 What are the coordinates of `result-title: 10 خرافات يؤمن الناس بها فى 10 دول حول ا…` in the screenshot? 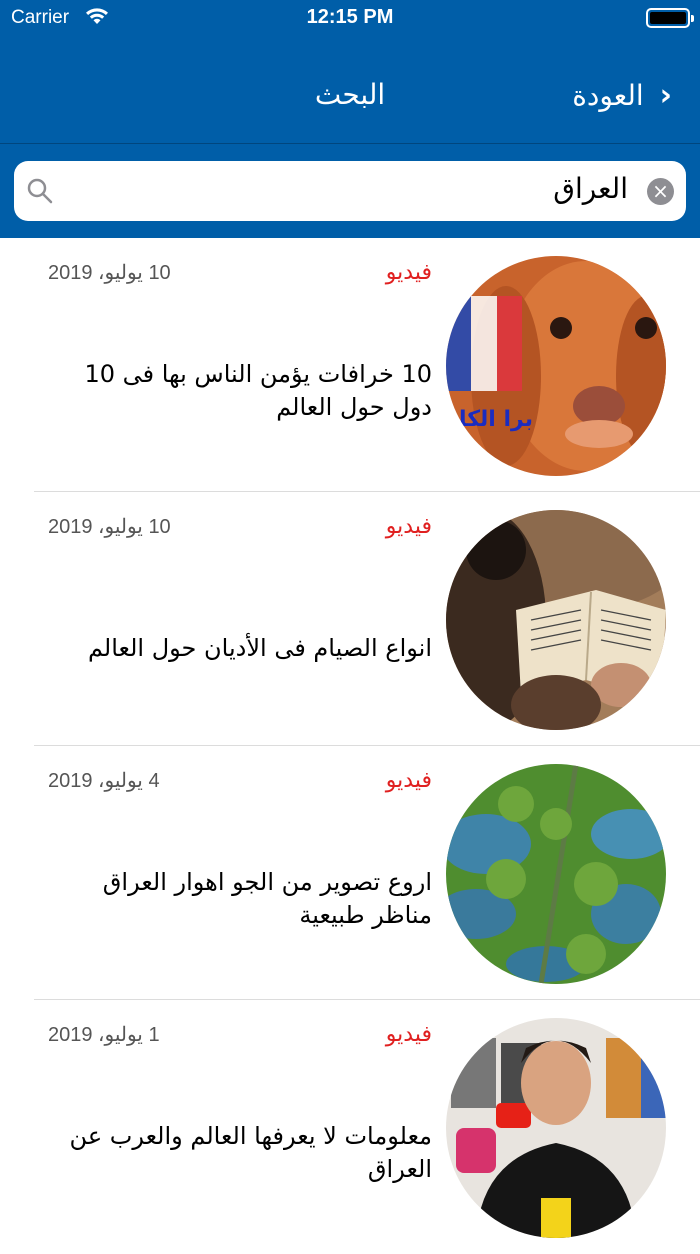 It's located at (258, 390).